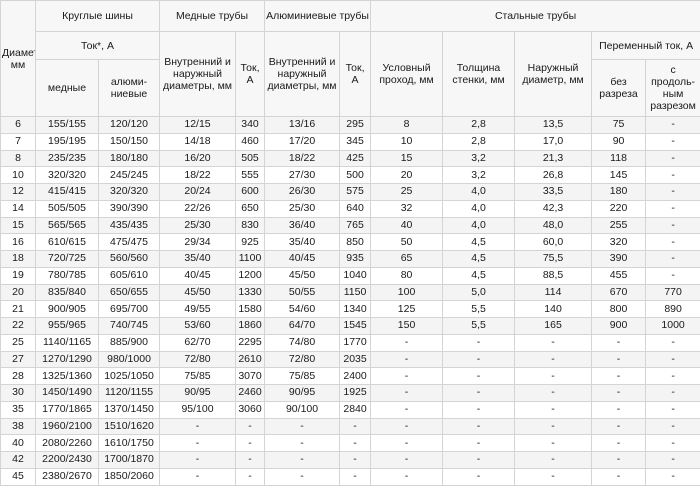  What do you see at coordinates (98, 16) in the screenshot?
I see `header-round-bus: Круглые шины` at bounding box center [98, 16].